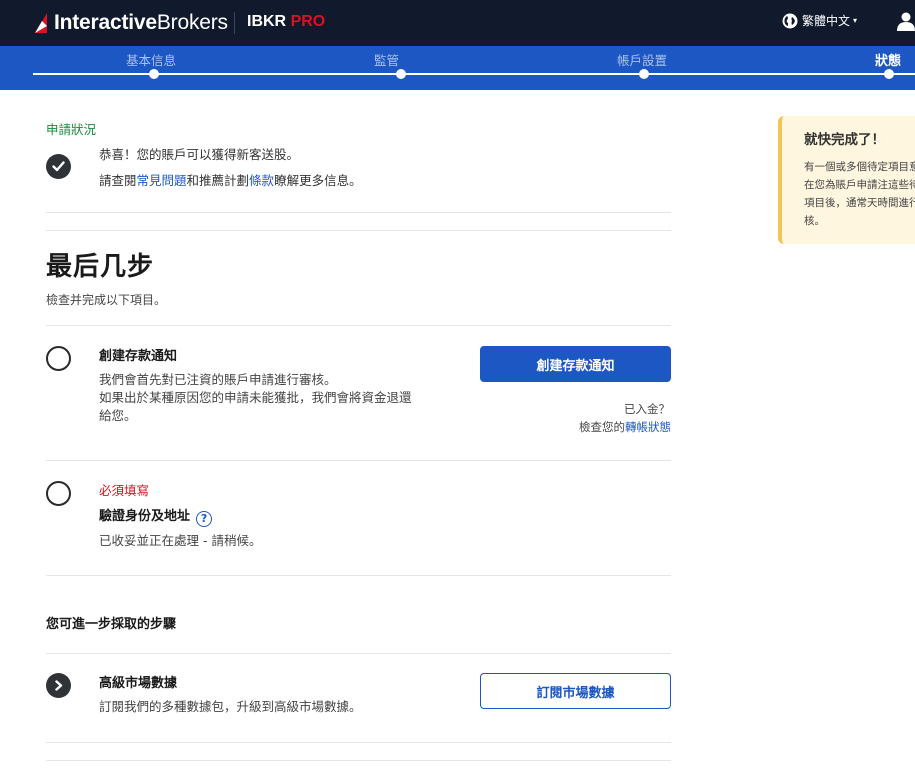 The width and height of the screenshot is (915, 775). Describe the element at coordinates (457, 23) in the screenshot. I see `top-navigation-bar: InteractiveBrokers IBKR PRO 繁體中文 ▾` at that location.